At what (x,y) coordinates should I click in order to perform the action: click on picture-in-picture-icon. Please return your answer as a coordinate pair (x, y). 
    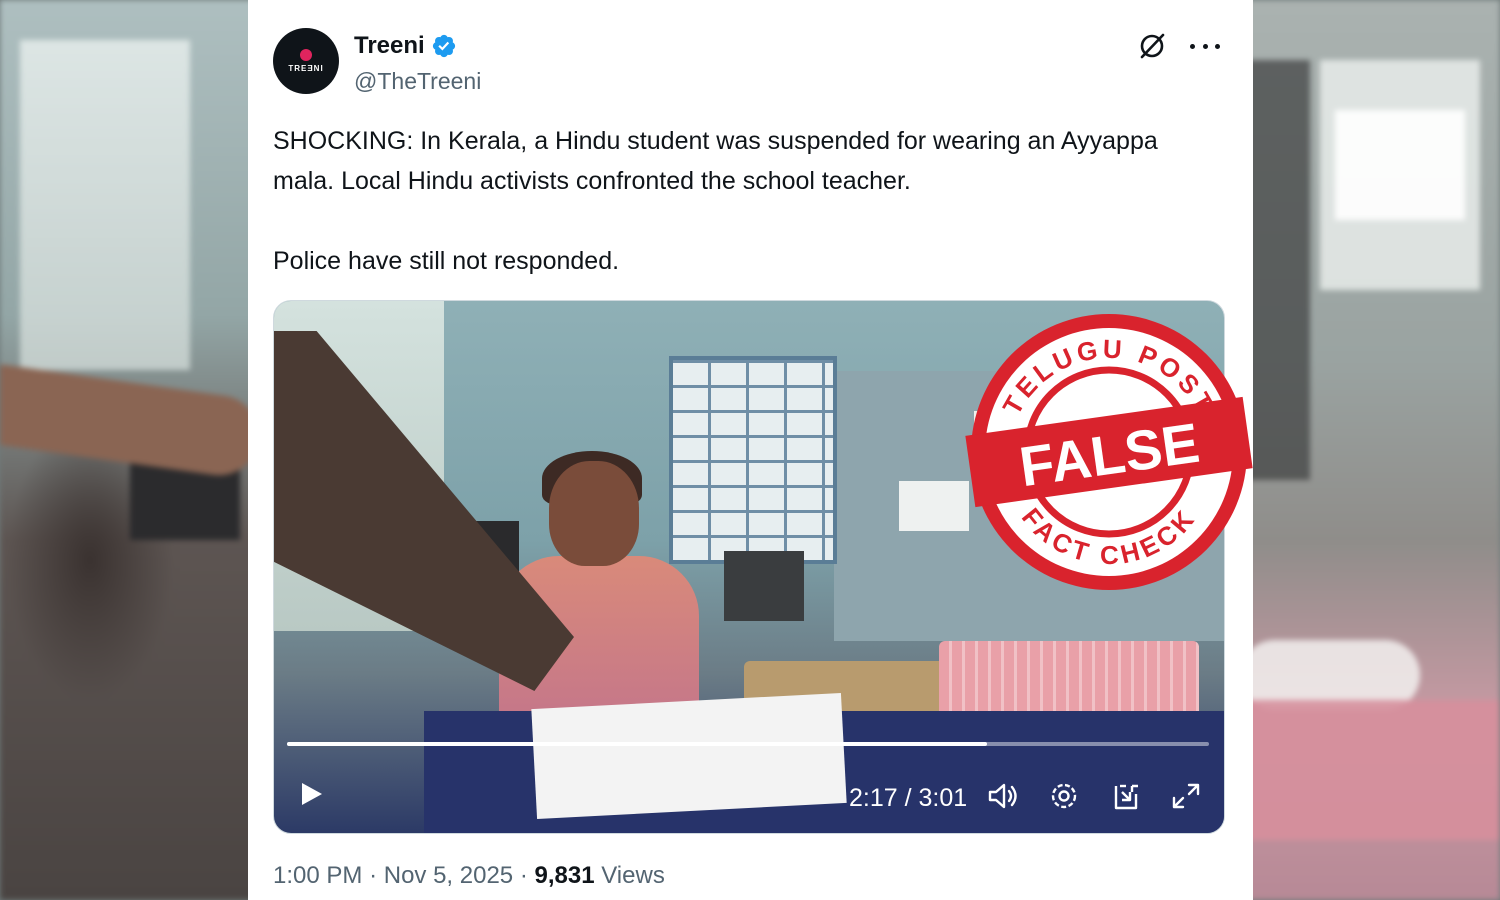
    Looking at the image, I should click on (1125, 796).